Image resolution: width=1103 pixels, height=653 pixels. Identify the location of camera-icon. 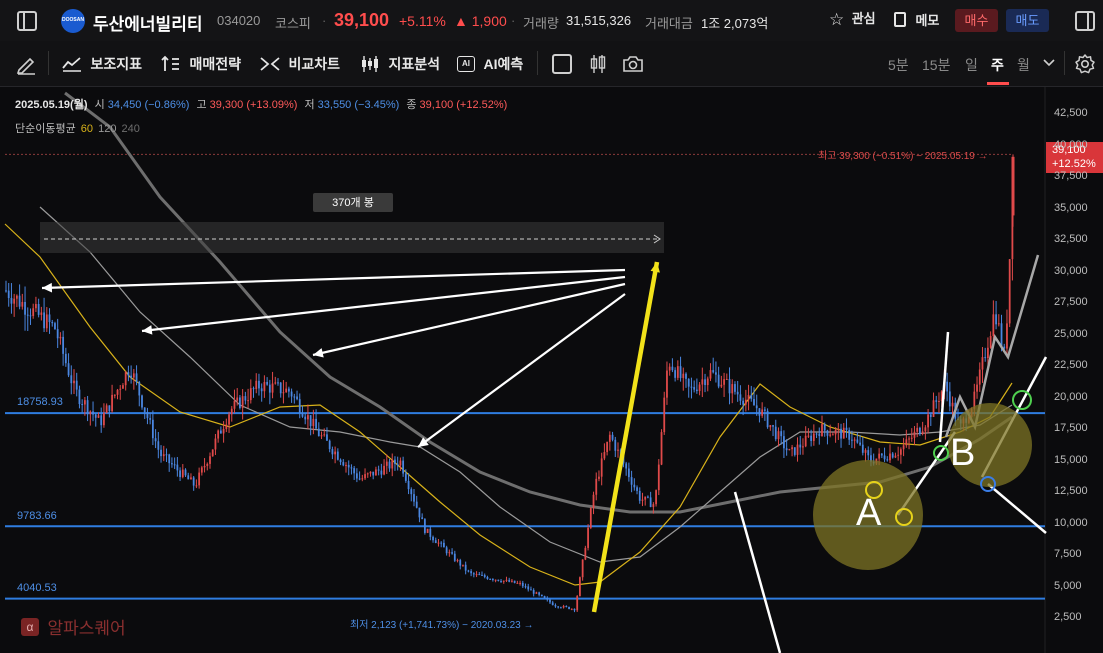
(633, 64).